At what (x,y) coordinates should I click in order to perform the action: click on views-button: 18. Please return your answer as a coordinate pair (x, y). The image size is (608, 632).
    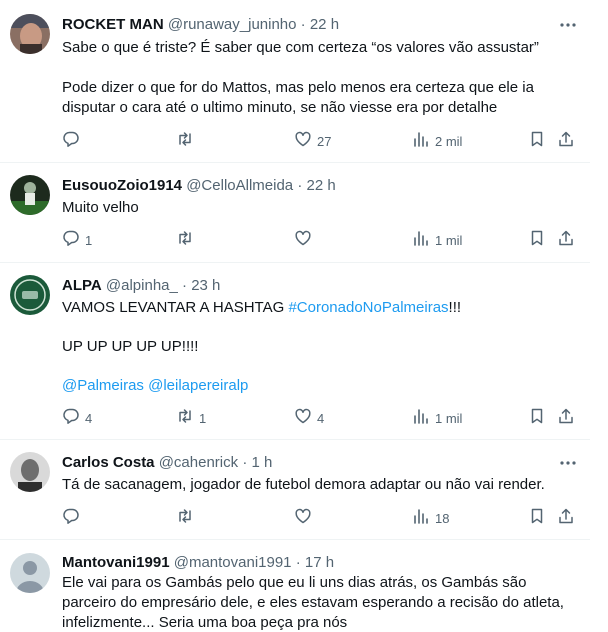
    Looking at the image, I should click on (430, 518).